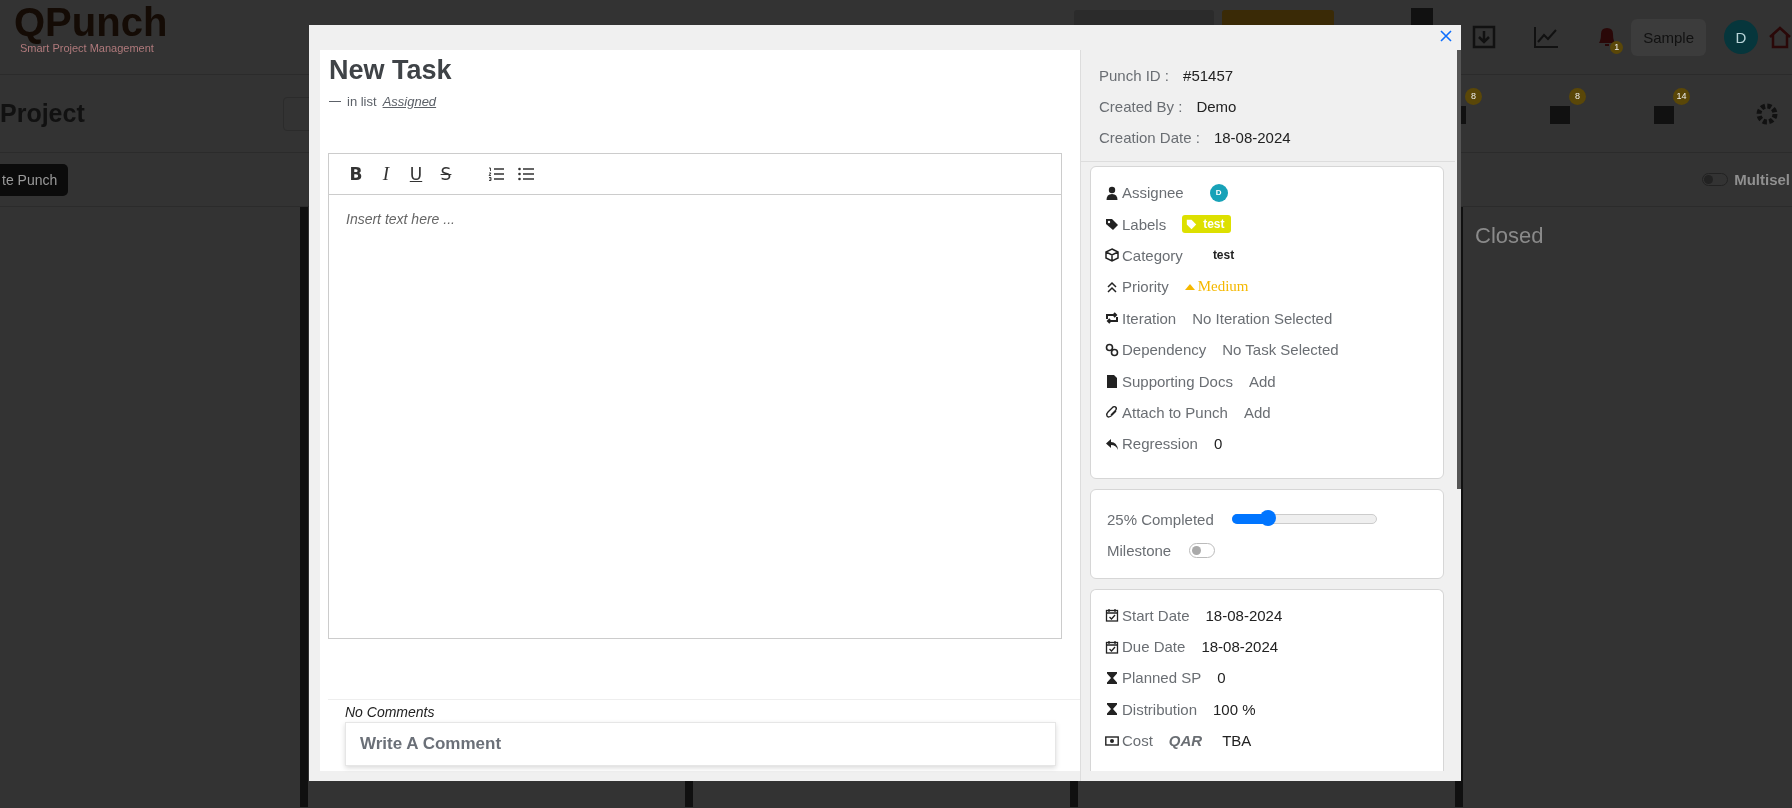 This screenshot has width=1792, height=808. What do you see at coordinates (1177, 381) in the screenshot?
I see `field-label: Supporting Docs` at bounding box center [1177, 381].